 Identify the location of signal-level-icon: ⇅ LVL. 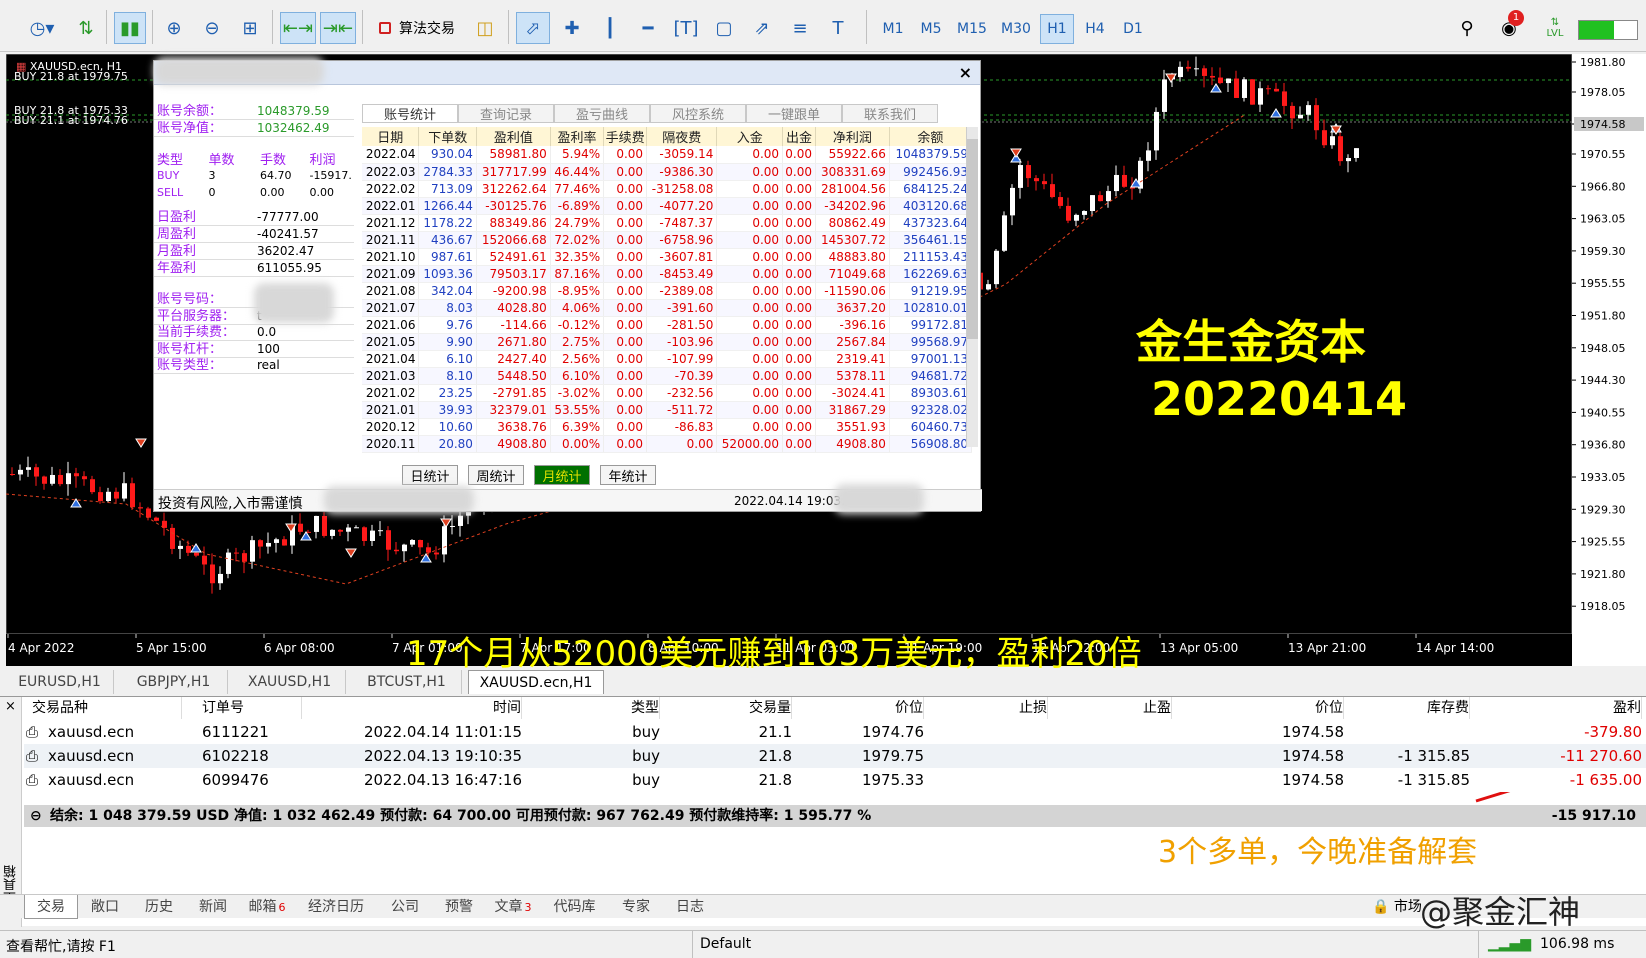
(1555, 28).